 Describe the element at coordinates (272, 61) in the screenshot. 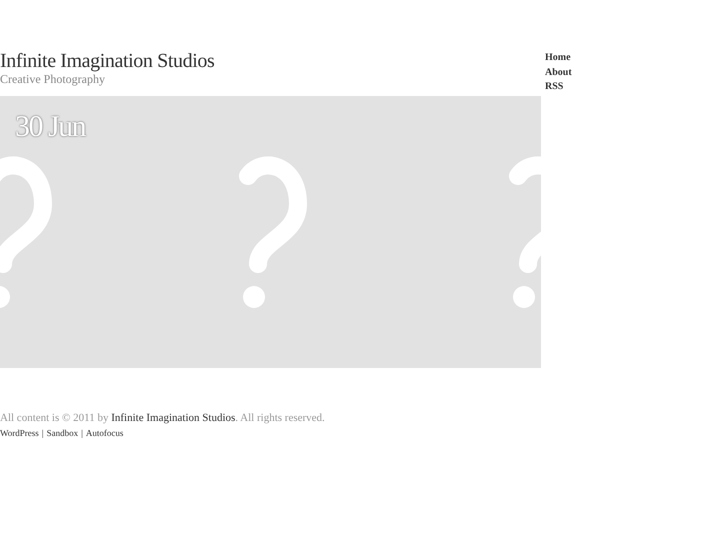

I see `site-title: Infinite Imagination Studios` at that location.